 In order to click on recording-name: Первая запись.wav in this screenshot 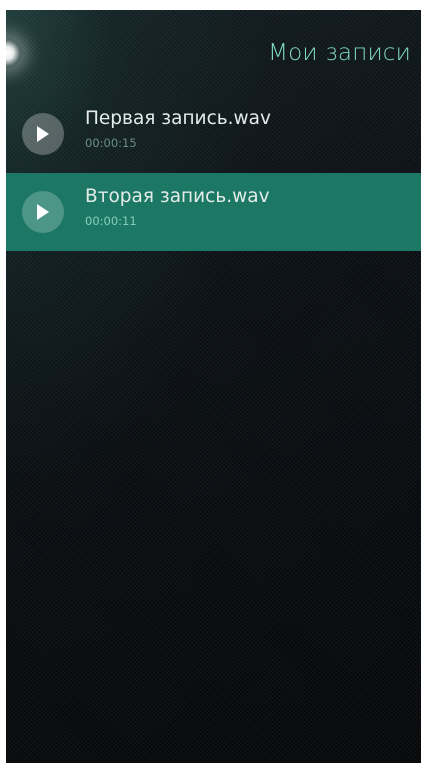, I will do `click(178, 118)`.